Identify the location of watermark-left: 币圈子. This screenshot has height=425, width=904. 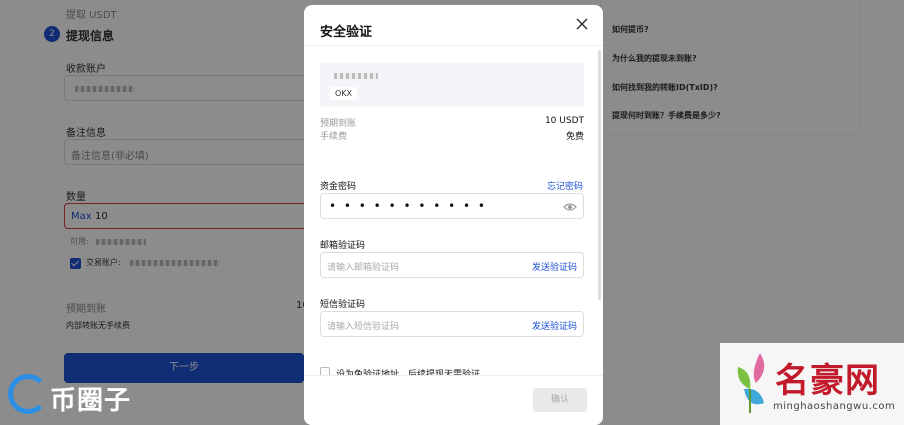
(75, 397).